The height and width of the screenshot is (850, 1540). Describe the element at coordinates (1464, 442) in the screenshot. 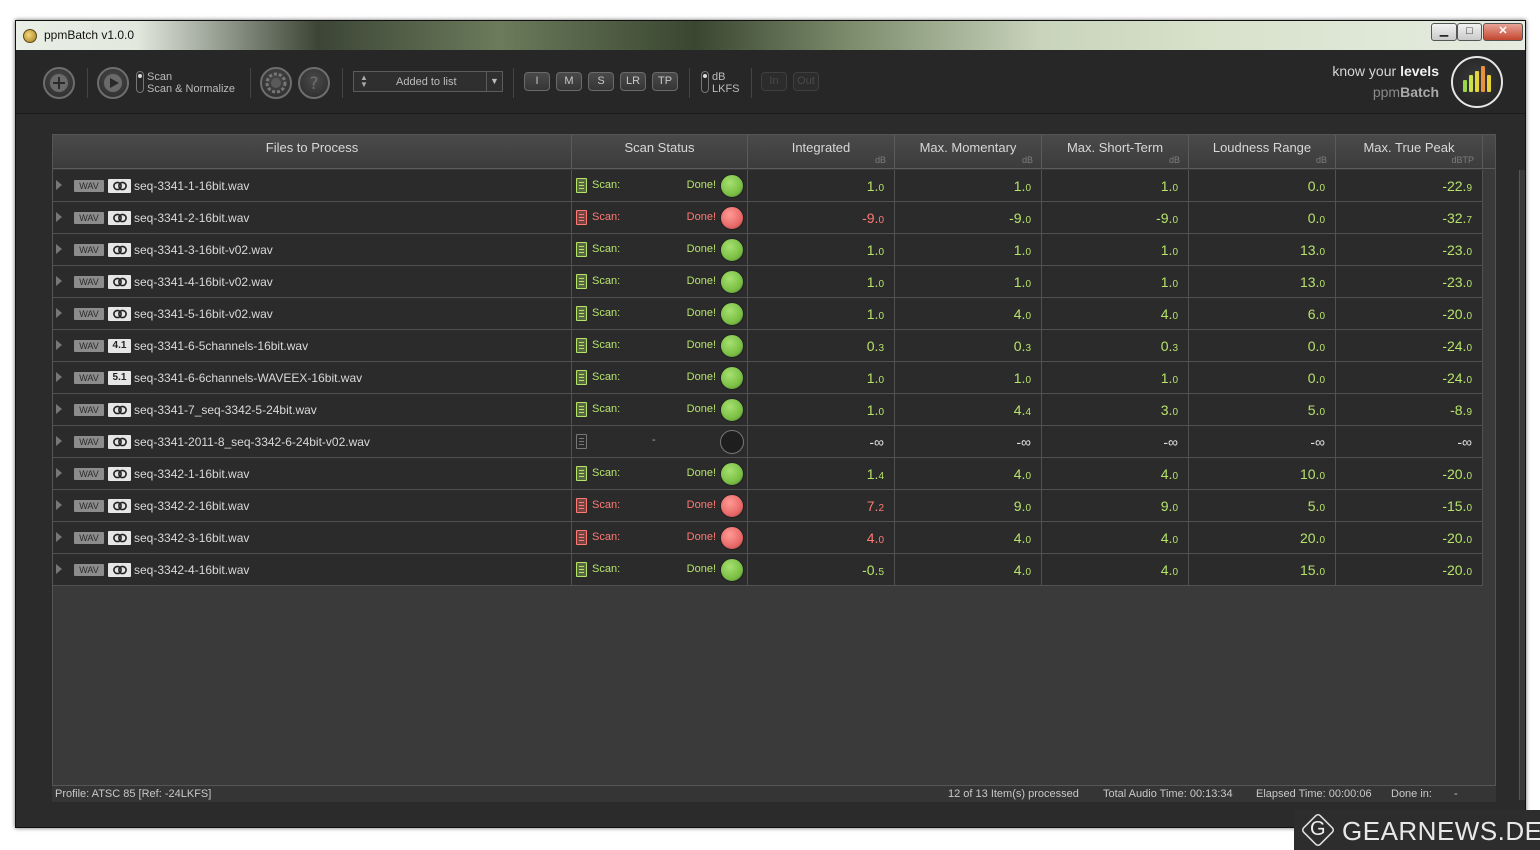

I see `value-main: -∞` at that location.